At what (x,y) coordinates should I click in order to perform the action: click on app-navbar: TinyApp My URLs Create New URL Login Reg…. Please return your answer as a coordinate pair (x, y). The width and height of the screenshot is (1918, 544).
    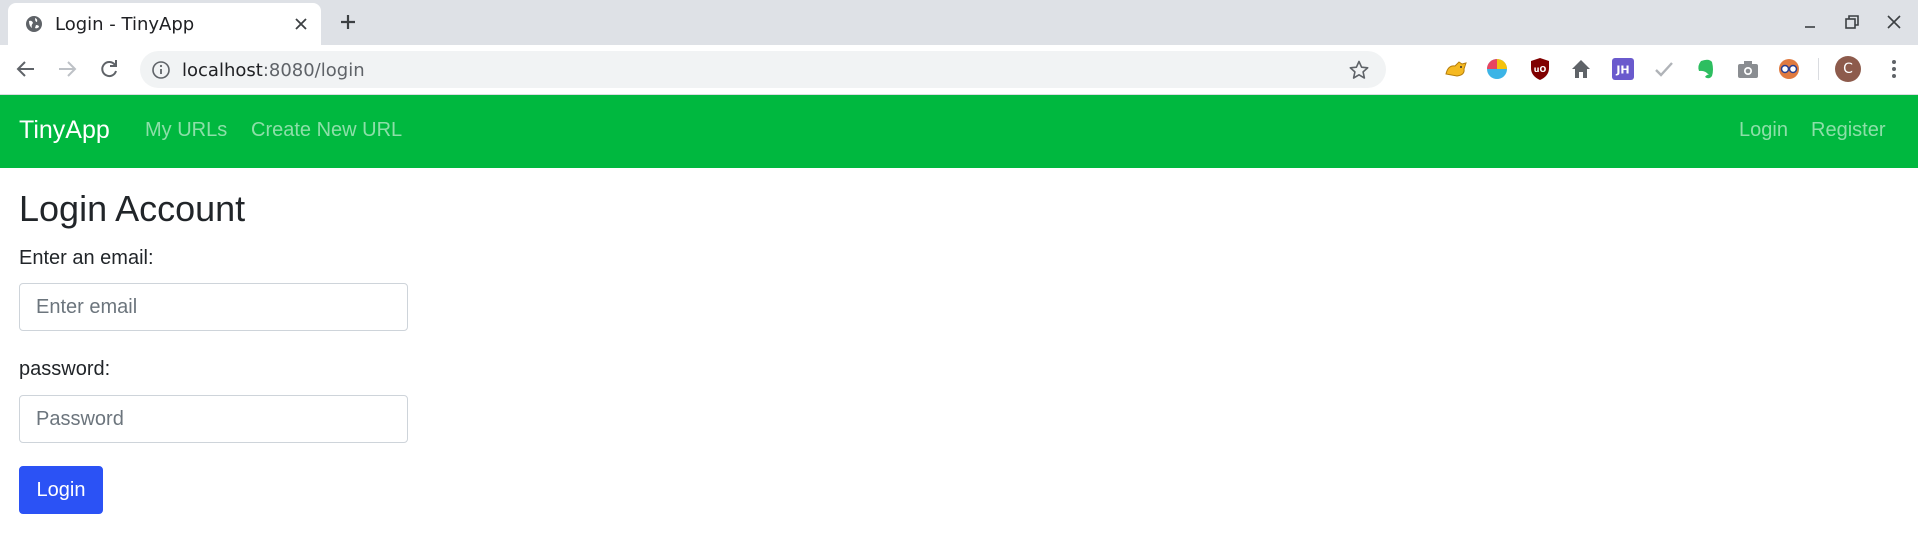
    Looking at the image, I should click on (959, 131).